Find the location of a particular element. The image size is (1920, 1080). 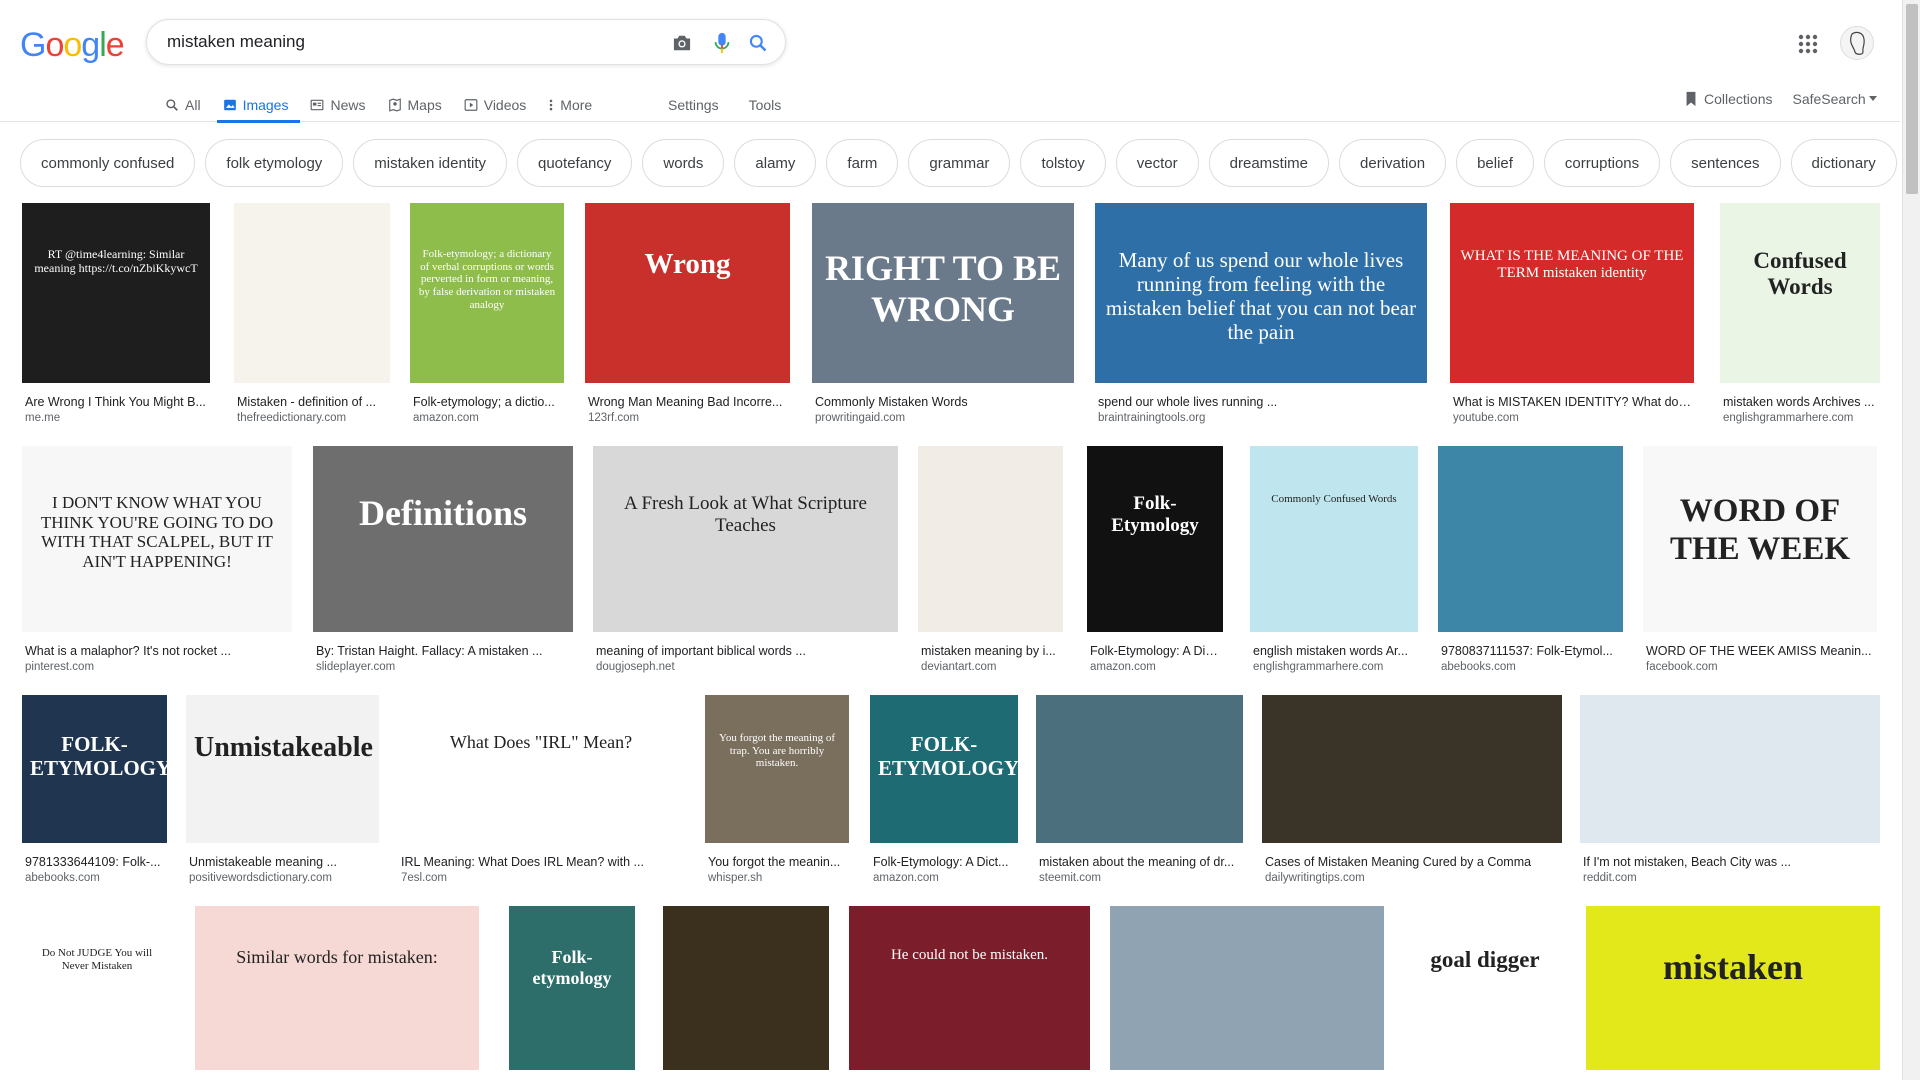

chip: commonly confused is located at coordinates (108, 163).